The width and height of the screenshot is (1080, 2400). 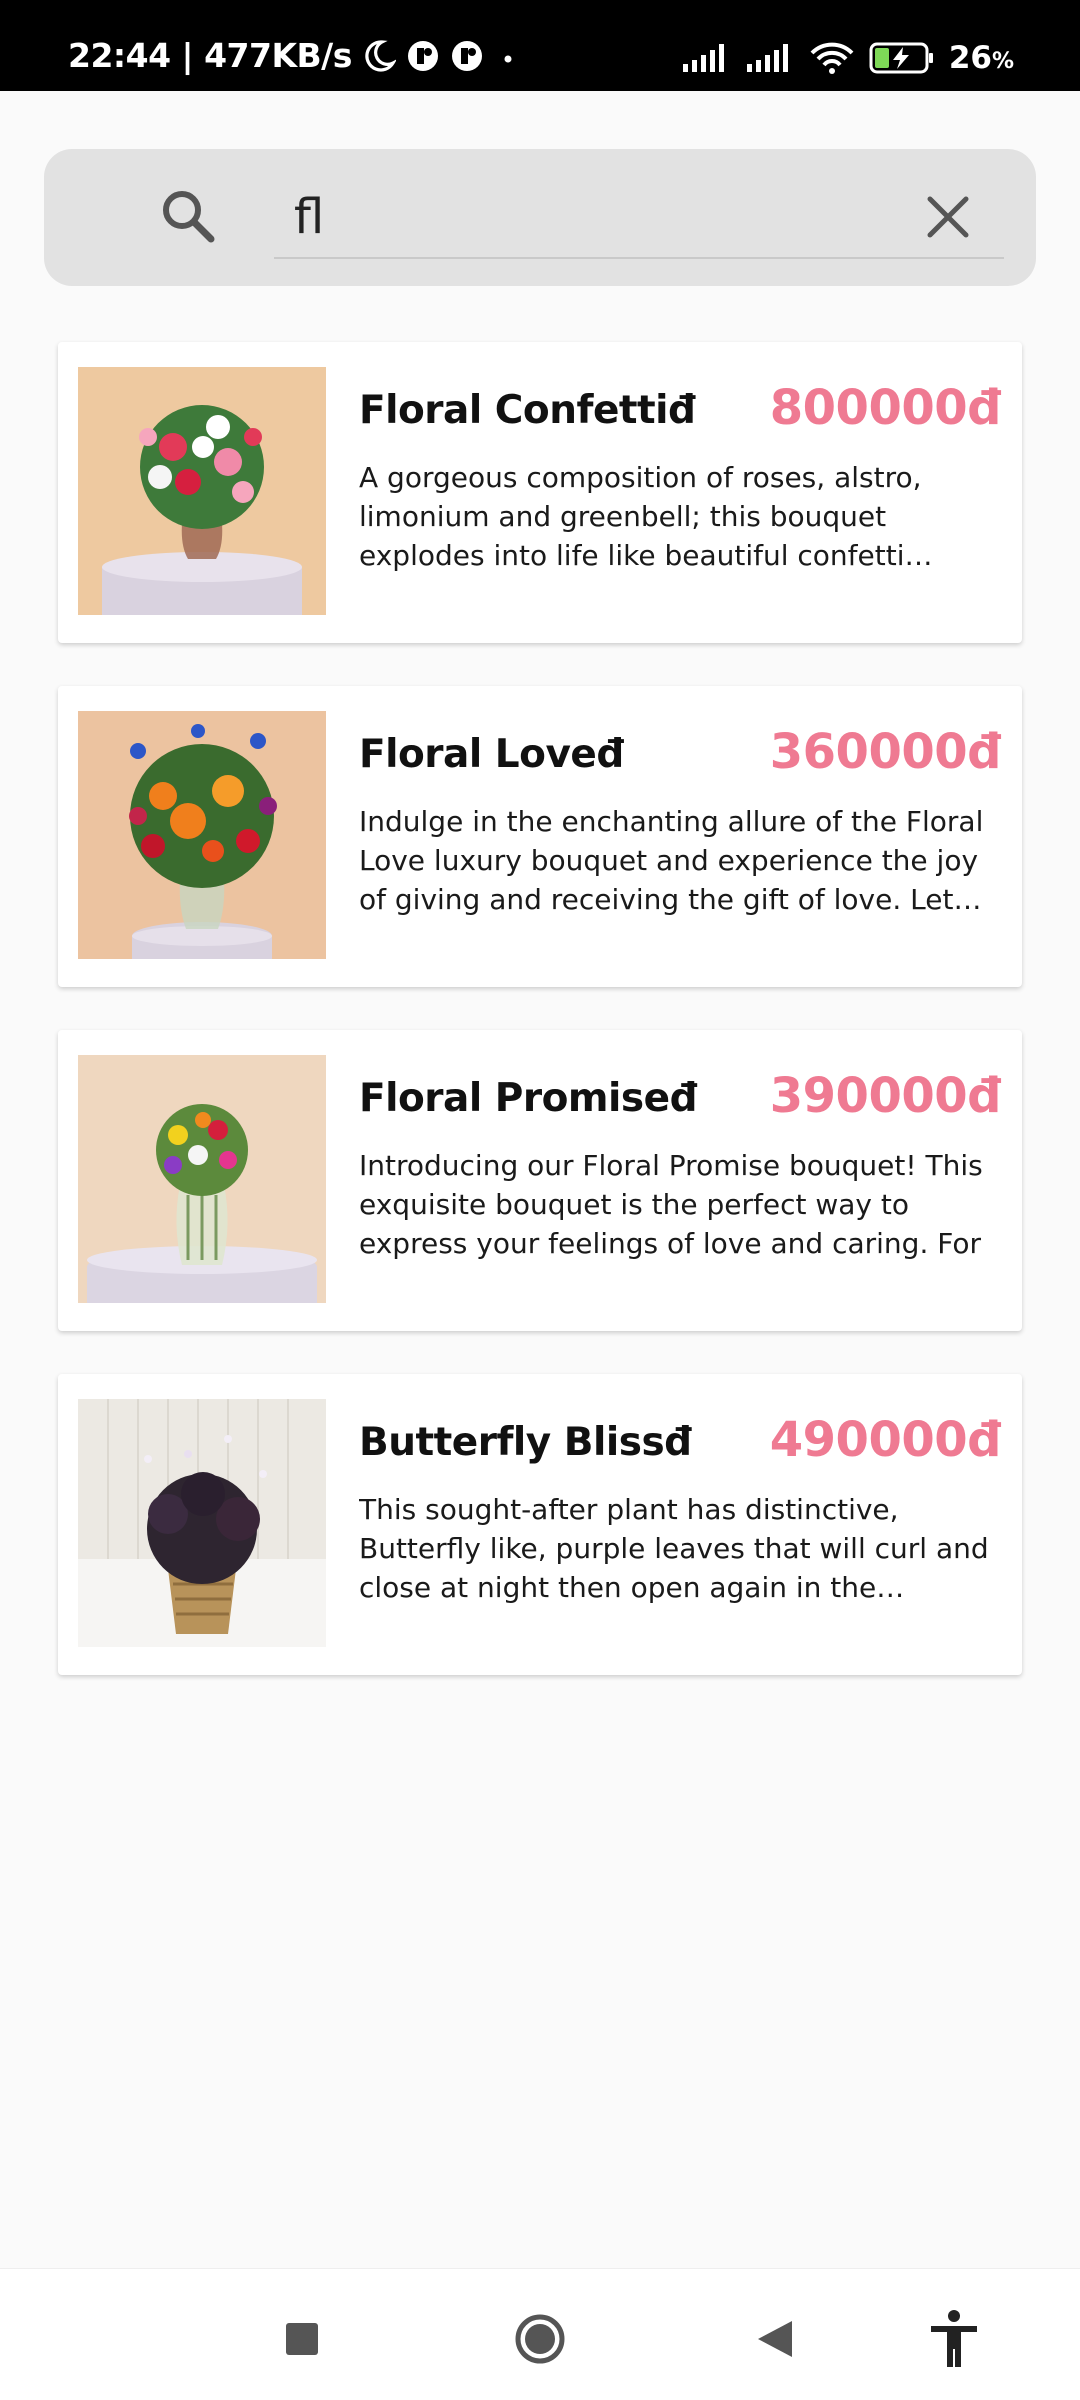 What do you see at coordinates (832, 58) in the screenshot?
I see `wifi-icon` at bounding box center [832, 58].